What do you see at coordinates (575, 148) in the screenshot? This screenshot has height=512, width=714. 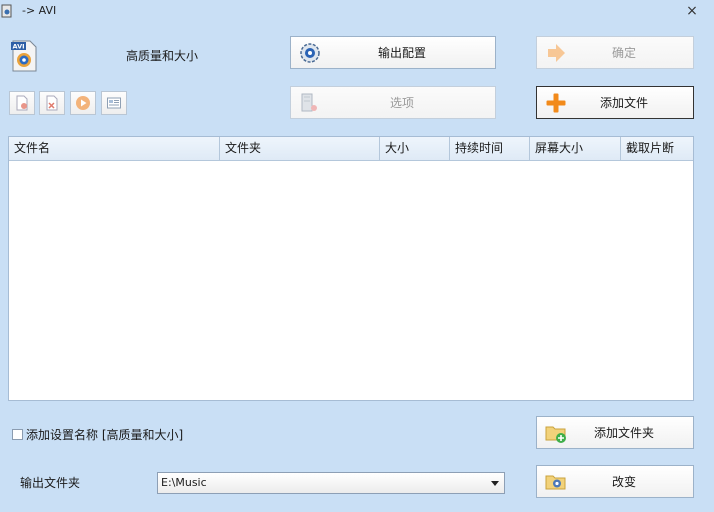 I see `column-header-screen-size: 屏幕大小` at bounding box center [575, 148].